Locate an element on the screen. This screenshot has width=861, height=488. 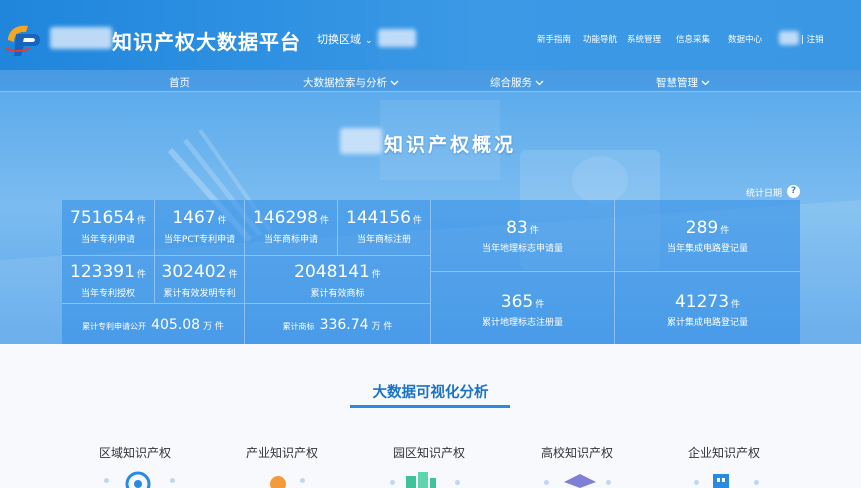
nav-link-guide: 新手指南 is located at coordinates (554, 39).